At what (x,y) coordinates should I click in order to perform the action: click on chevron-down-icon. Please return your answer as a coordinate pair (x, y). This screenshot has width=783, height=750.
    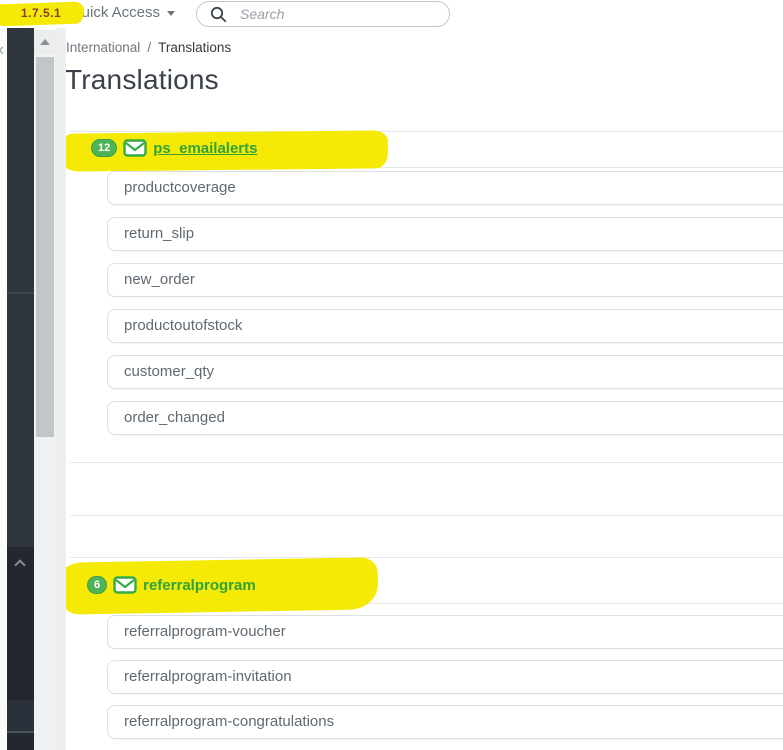
    Looking at the image, I should click on (171, 13).